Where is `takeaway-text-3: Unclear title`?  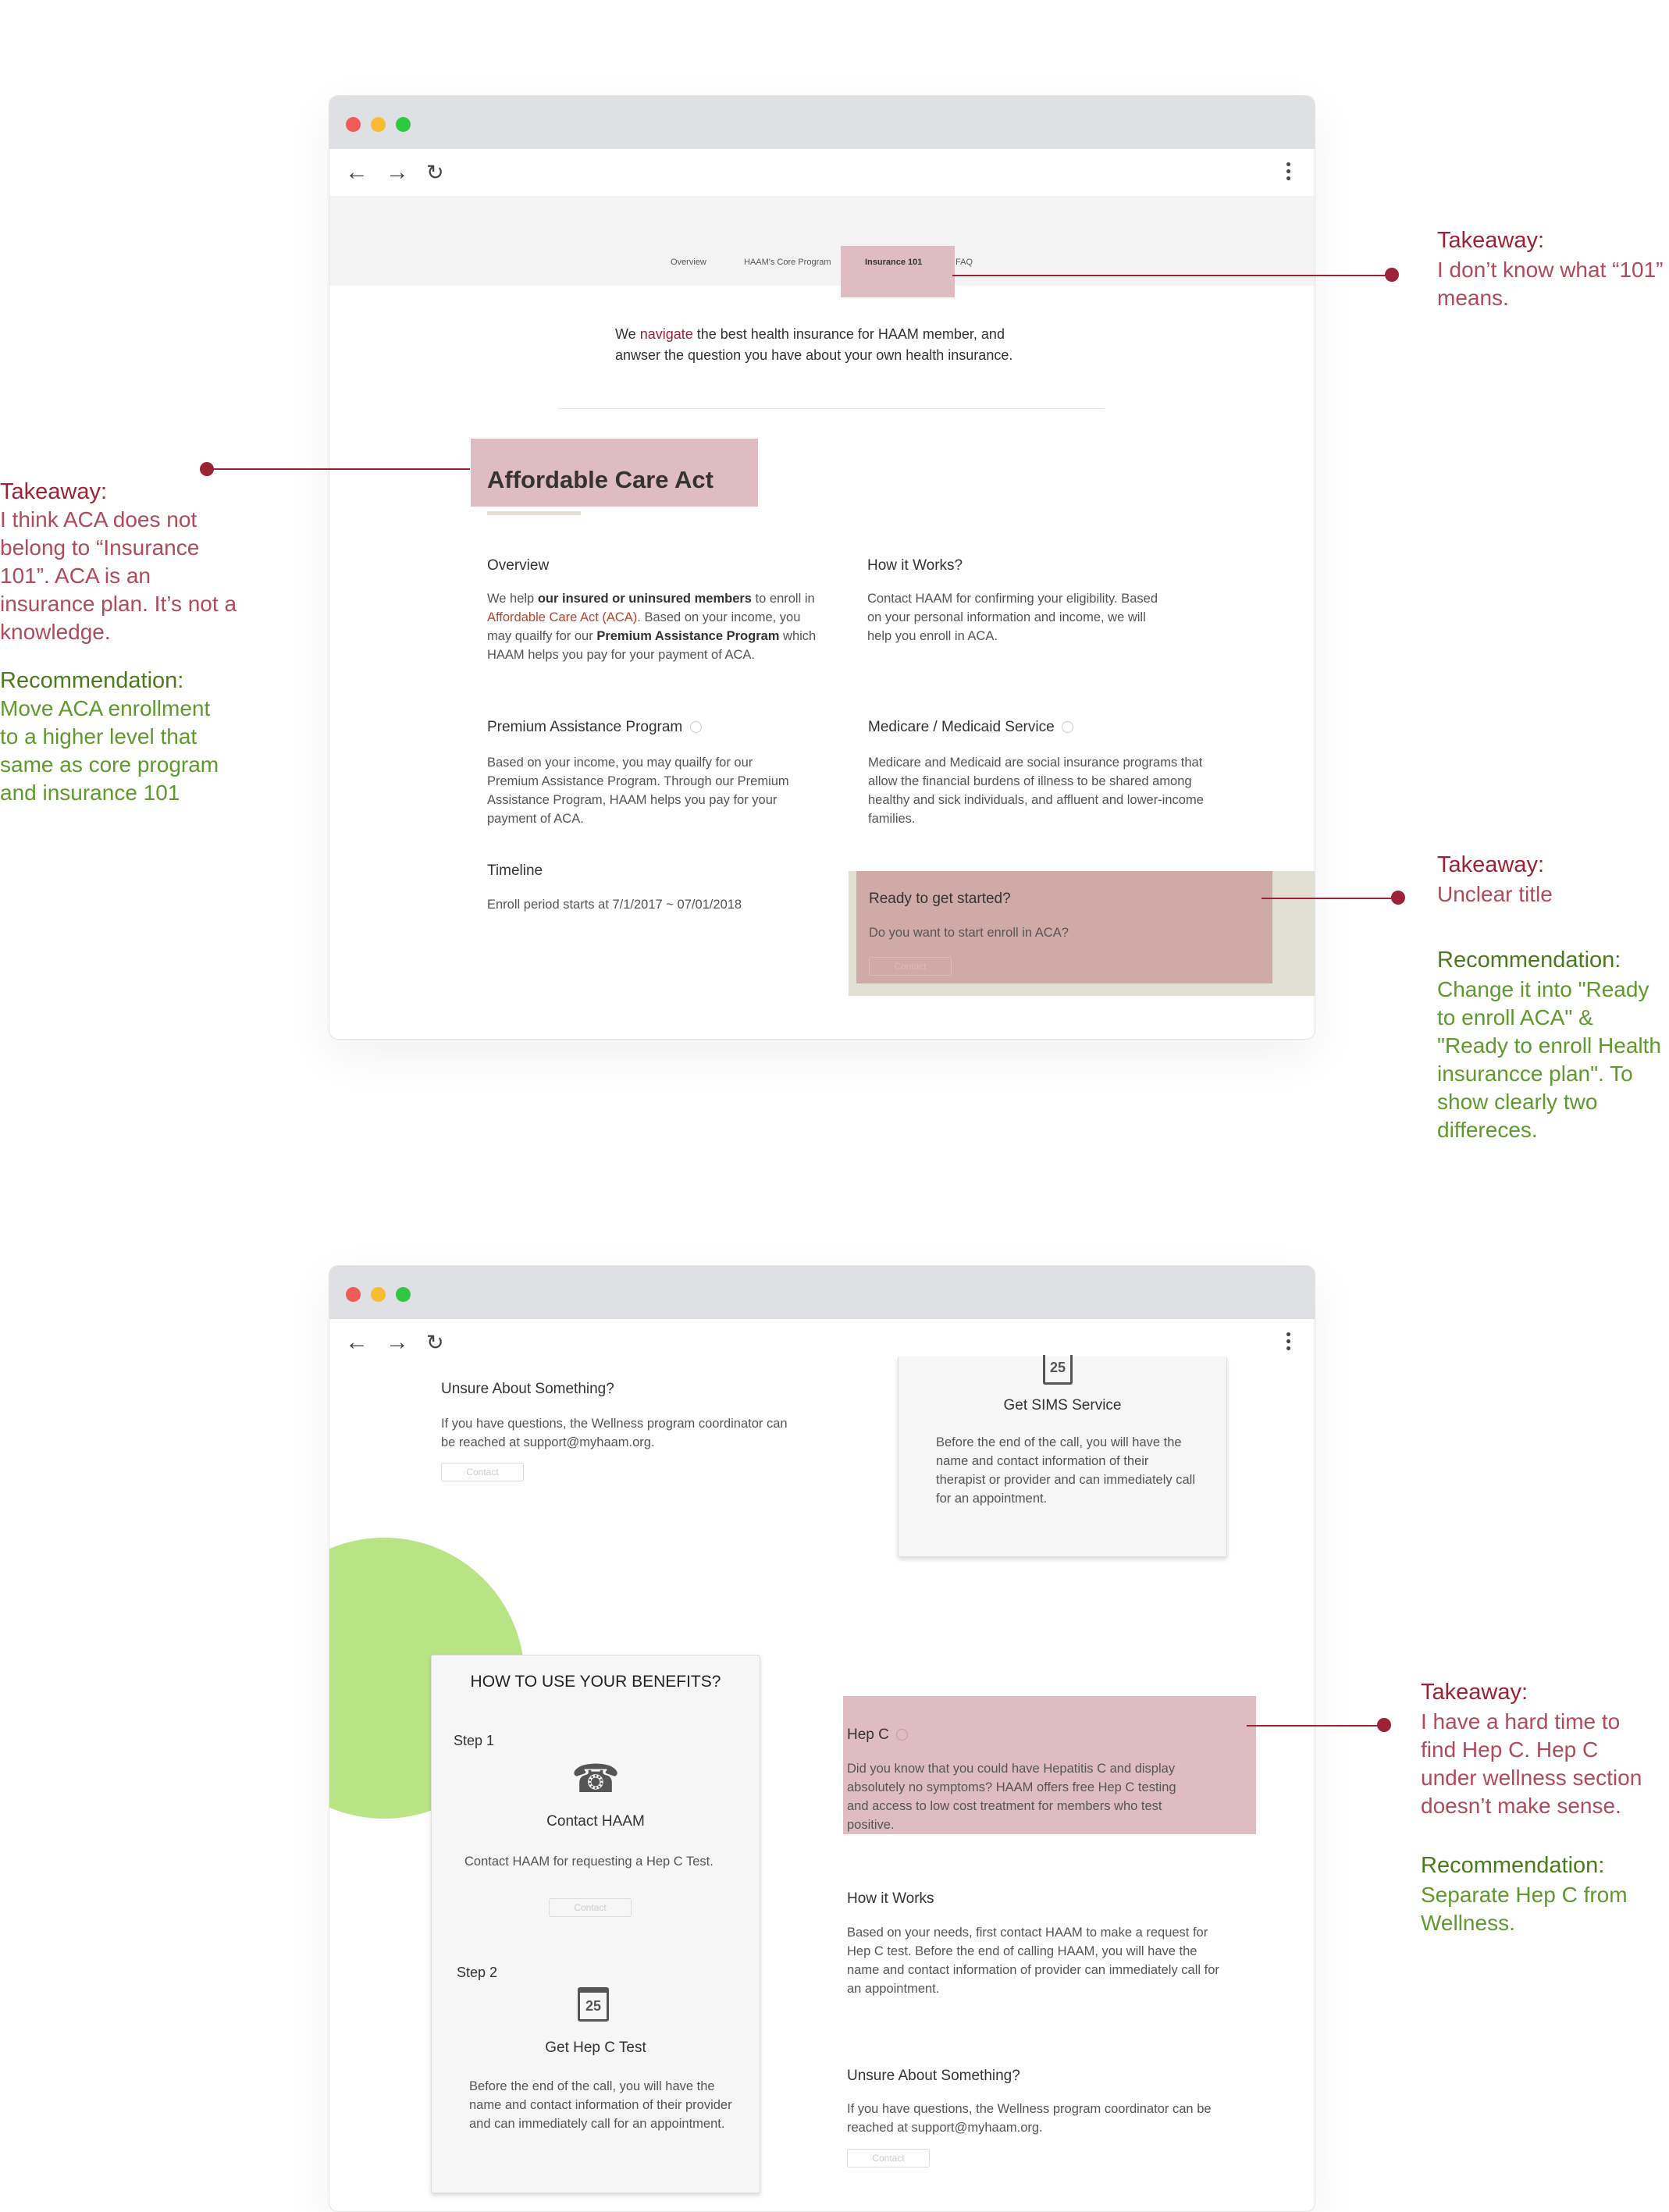
takeaway-text-3: Unclear title is located at coordinates (1495, 894).